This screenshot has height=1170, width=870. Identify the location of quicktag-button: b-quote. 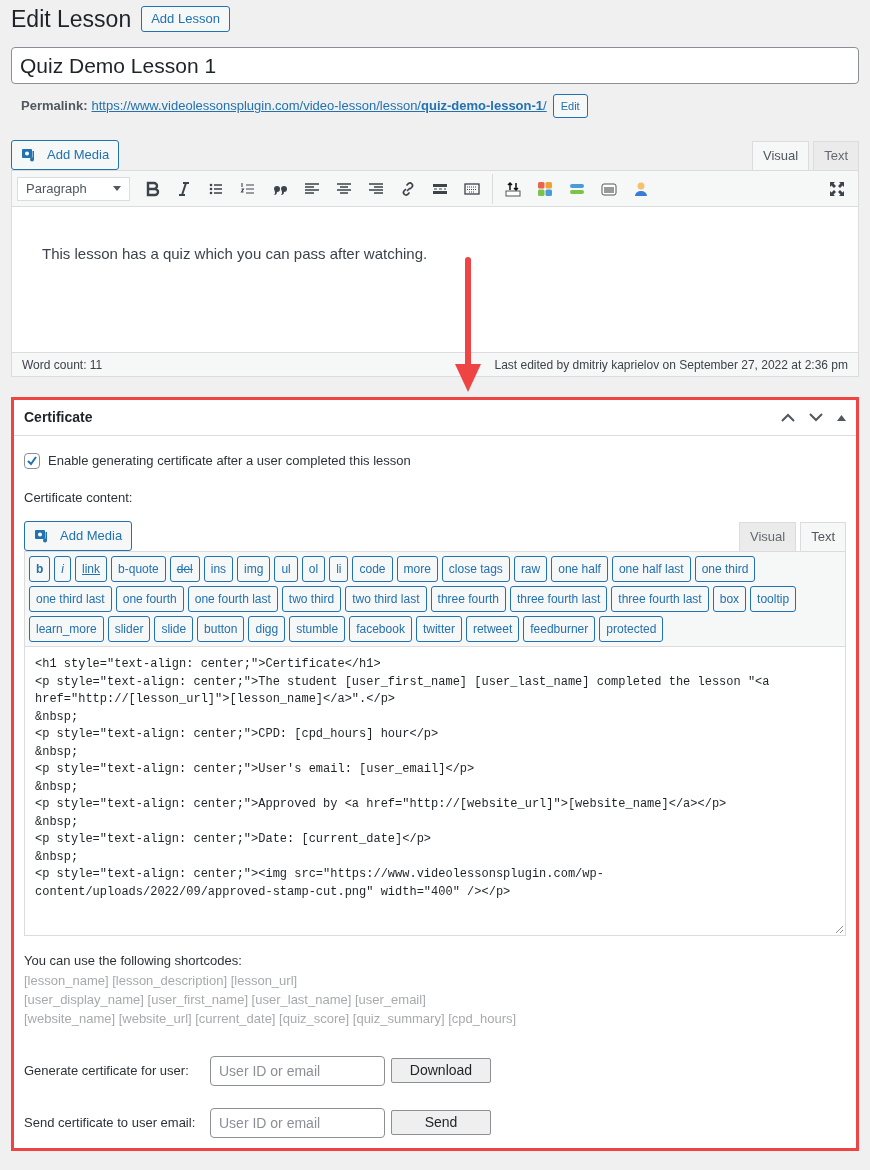
(138, 569).